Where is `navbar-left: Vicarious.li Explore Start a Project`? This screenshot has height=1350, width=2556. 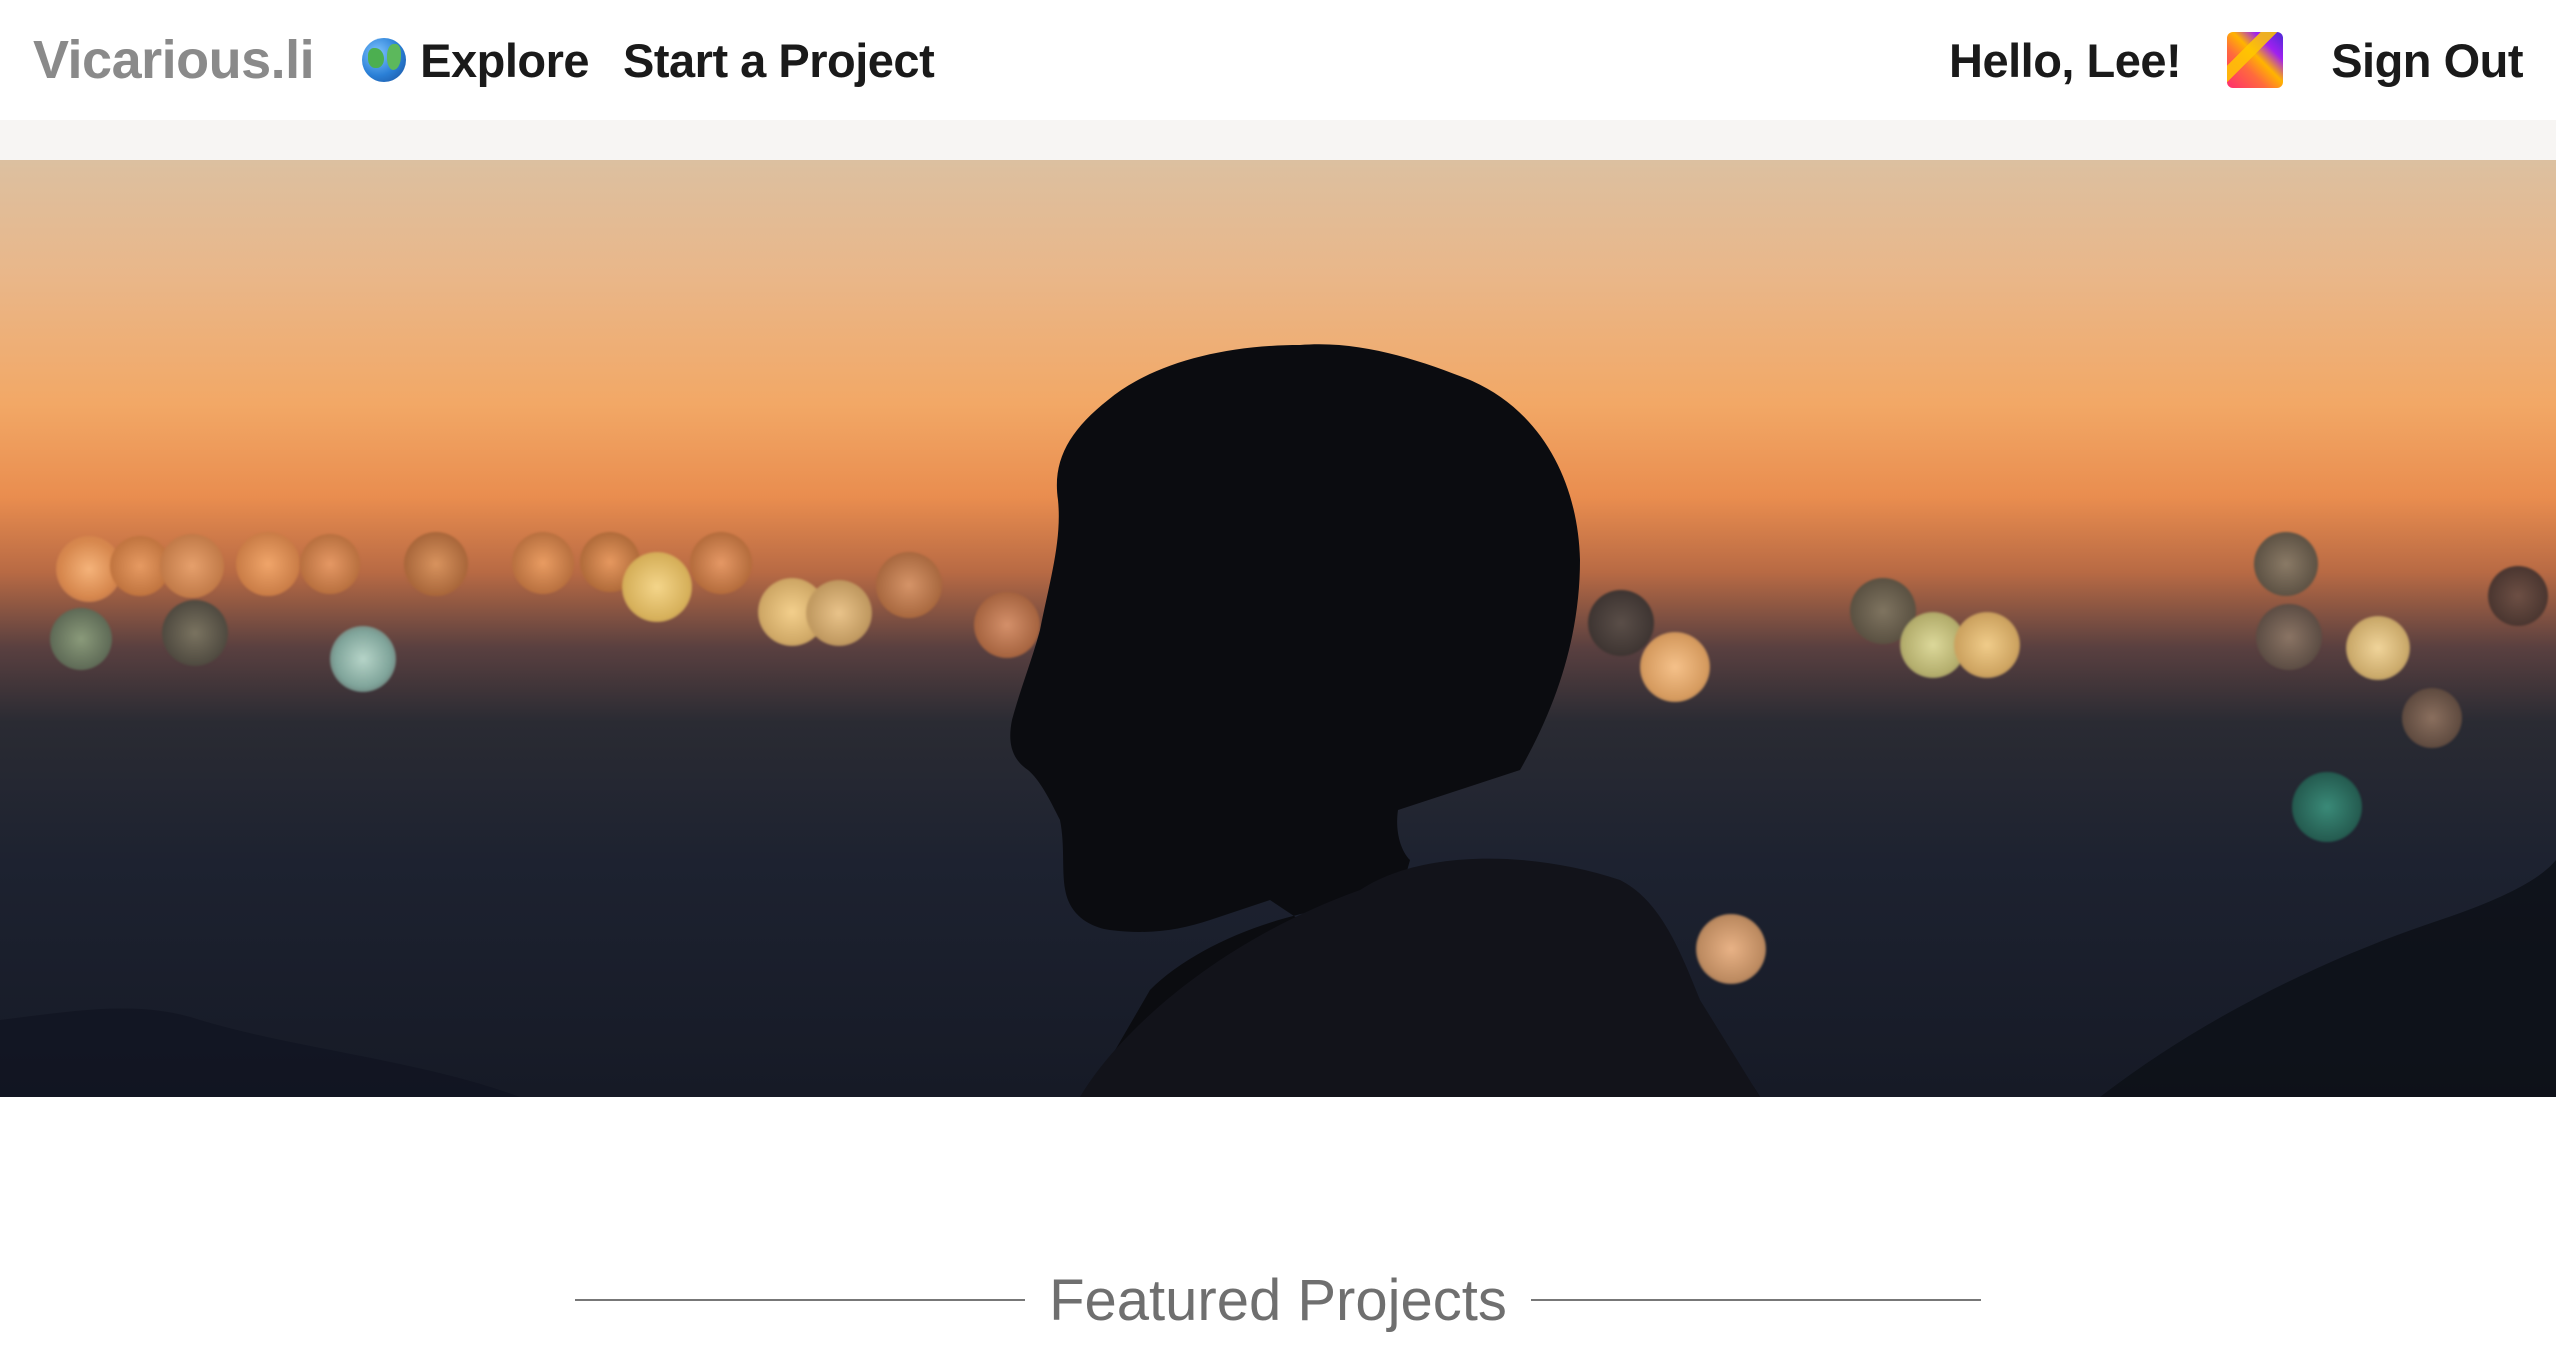 navbar-left: Vicarious.li Explore Start a Project is located at coordinates (500, 60).